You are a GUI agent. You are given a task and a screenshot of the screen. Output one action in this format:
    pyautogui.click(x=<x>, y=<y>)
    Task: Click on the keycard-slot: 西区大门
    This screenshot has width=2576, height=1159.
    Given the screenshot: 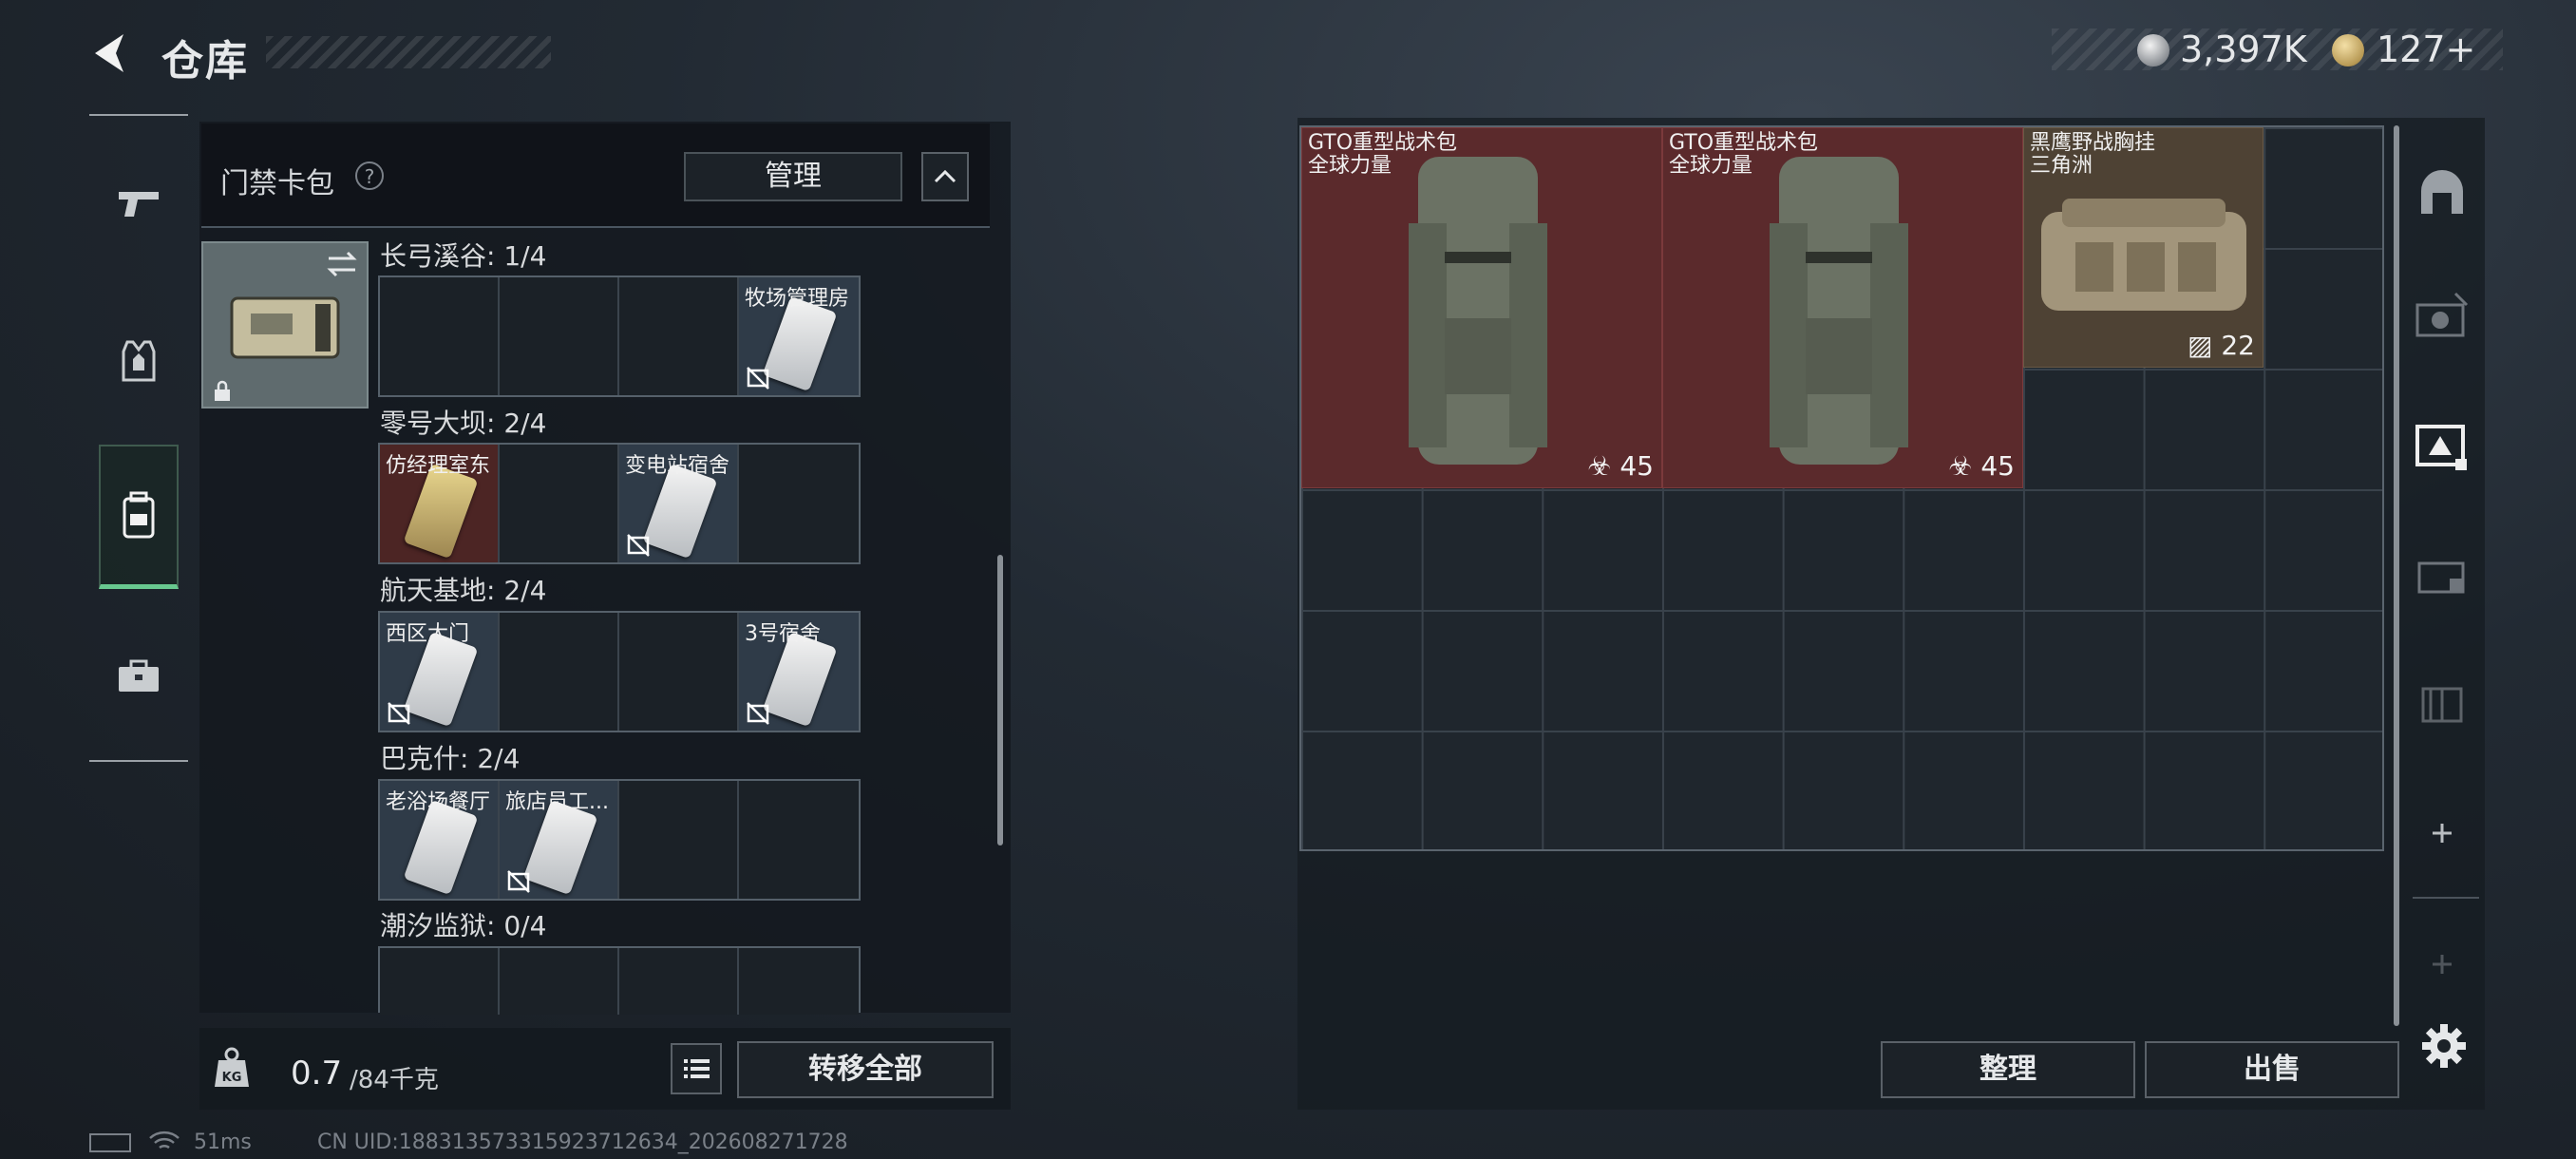 What is the action you would take?
    pyautogui.click(x=440, y=672)
    